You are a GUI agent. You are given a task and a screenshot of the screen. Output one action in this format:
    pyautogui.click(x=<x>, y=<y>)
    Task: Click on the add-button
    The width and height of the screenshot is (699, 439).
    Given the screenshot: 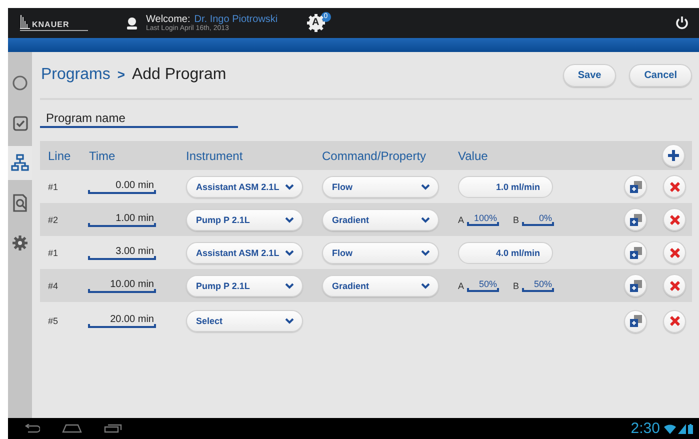 What is the action you would take?
    pyautogui.click(x=673, y=155)
    